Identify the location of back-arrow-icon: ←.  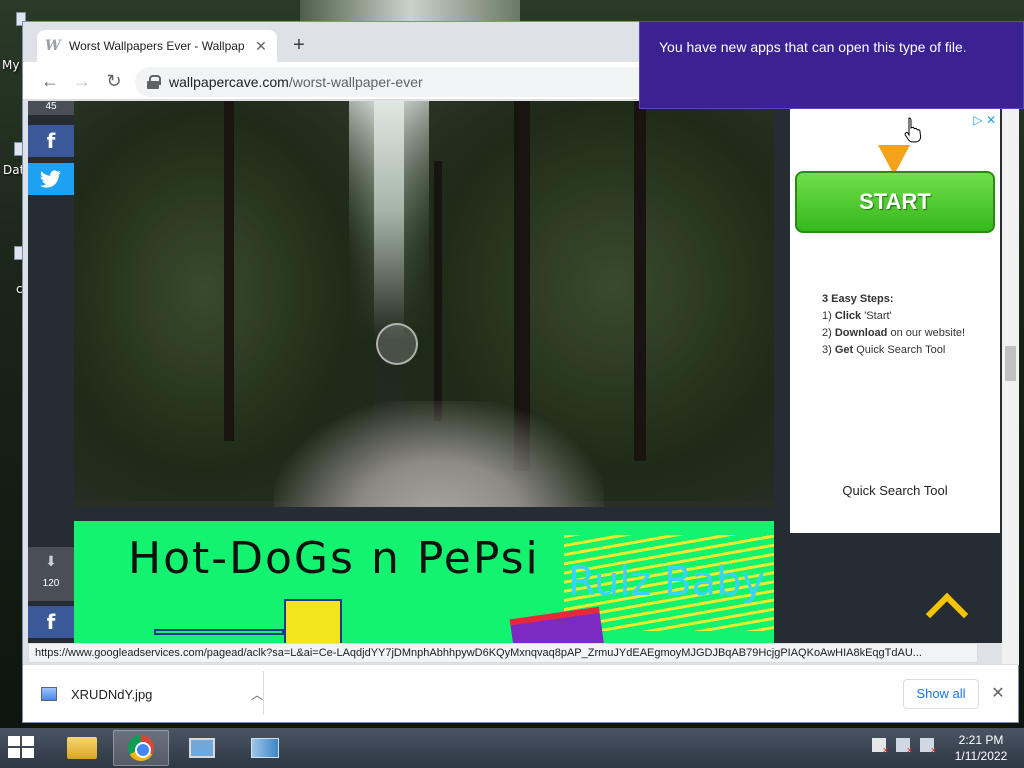
(50, 81).